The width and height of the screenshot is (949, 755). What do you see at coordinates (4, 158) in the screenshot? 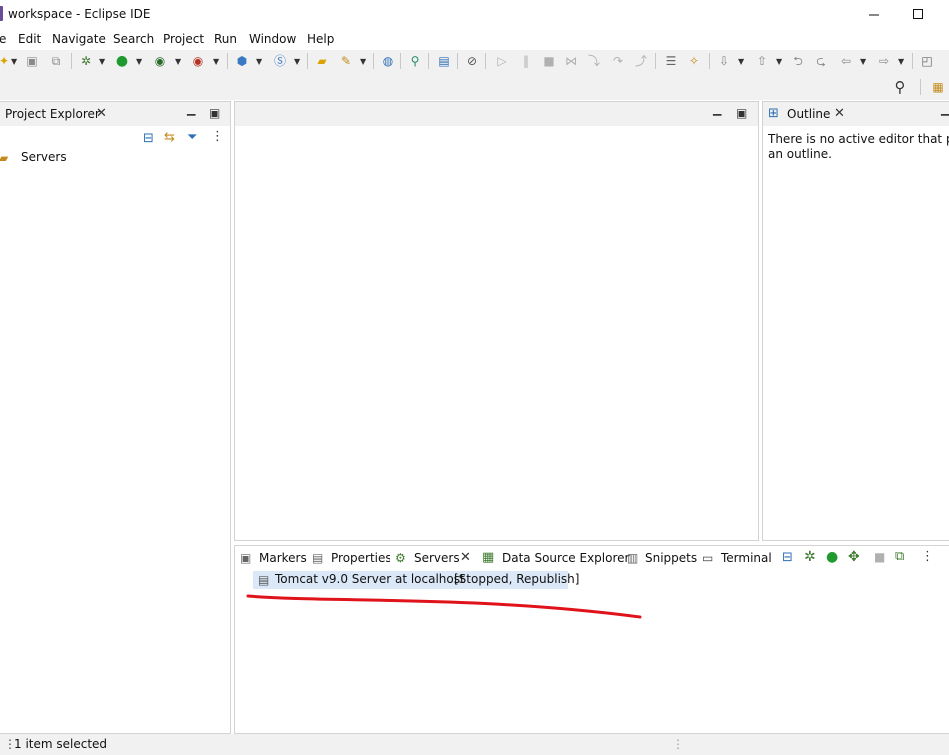
I see `folder-open-icon: ▰` at bounding box center [4, 158].